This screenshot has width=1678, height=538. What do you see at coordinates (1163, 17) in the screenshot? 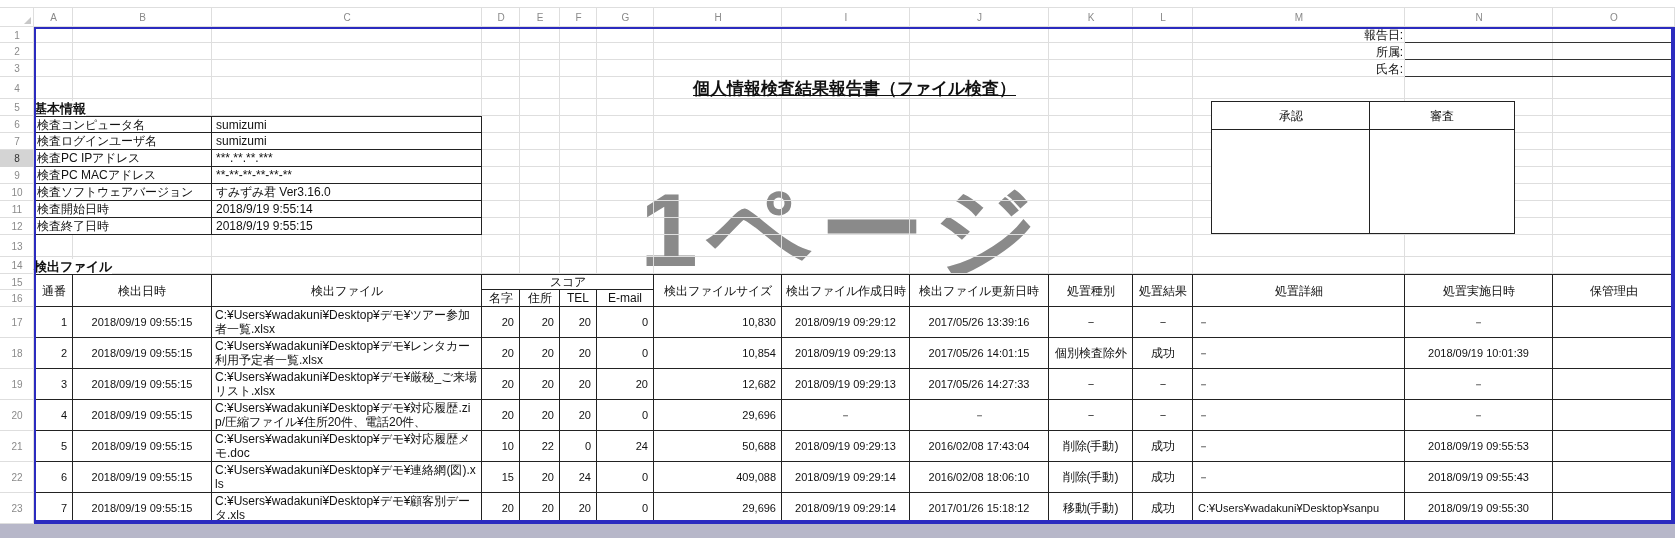
I see `sheet-column-header: L` at bounding box center [1163, 17].